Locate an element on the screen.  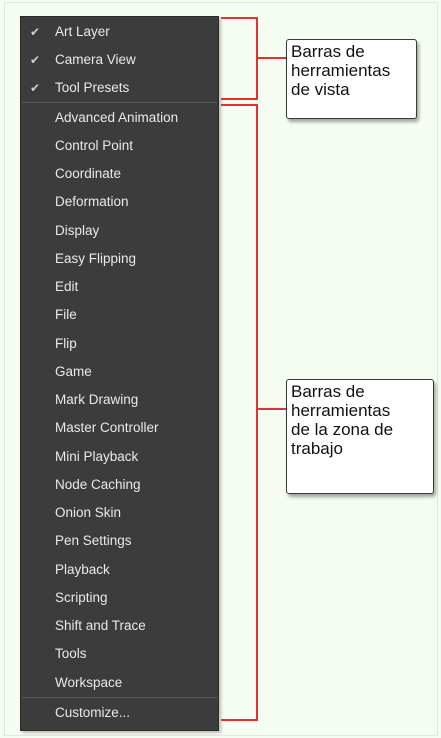
menu-item-shift-and-trace: Shift and Trace is located at coordinates (119, 626).